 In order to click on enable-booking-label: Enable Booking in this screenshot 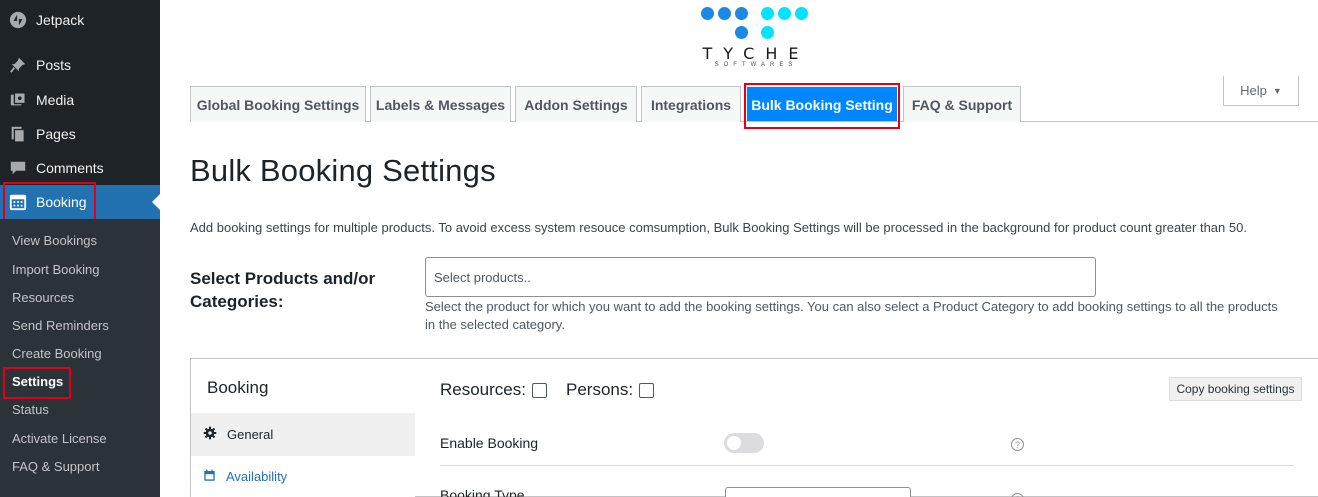, I will do `click(489, 443)`.